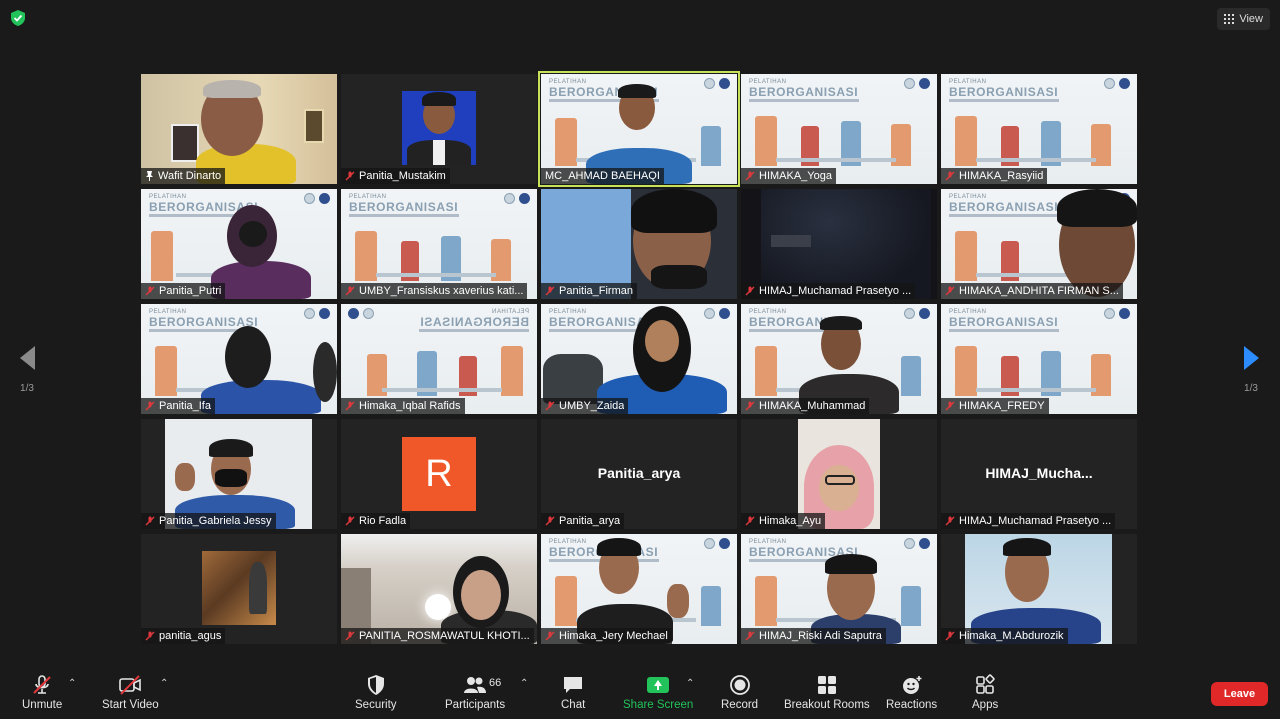 The height and width of the screenshot is (719, 1280). Describe the element at coordinates (1004, 636) in the screenshot. I see `participant-name-tag: Himaka_M.Abdurozik` at that location.